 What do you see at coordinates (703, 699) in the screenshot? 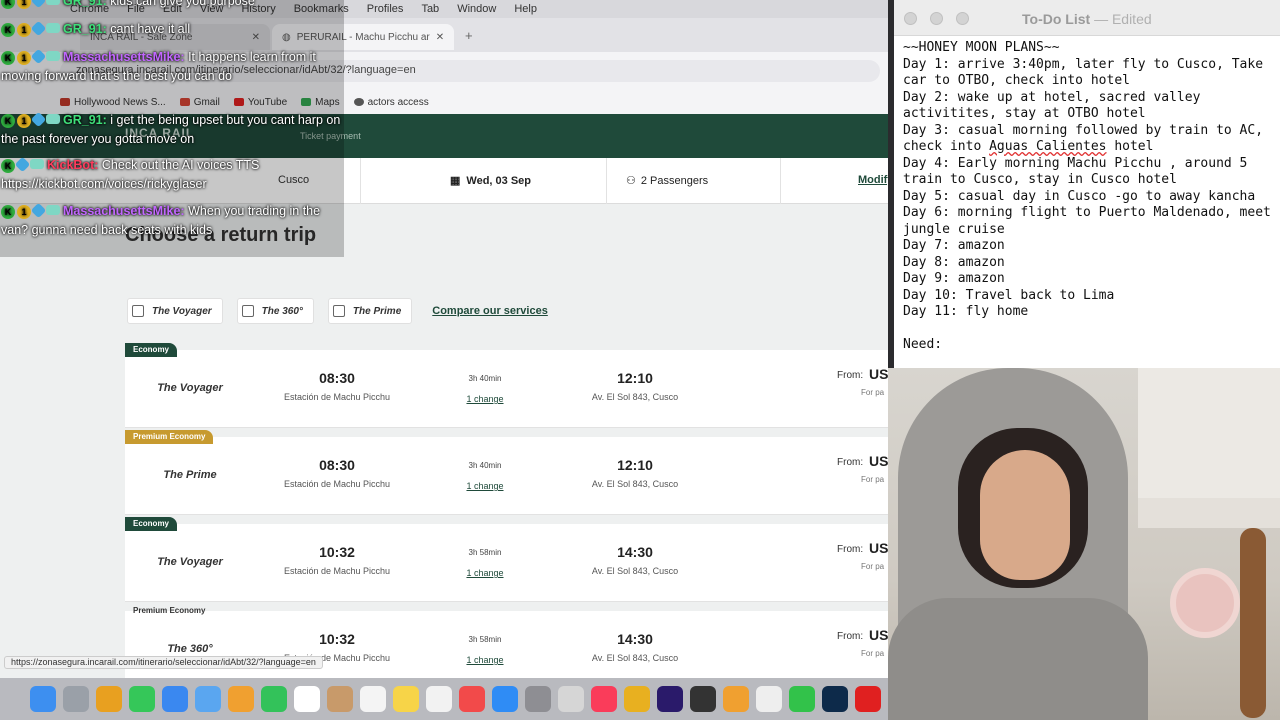
I see `piano-icon` at bounding box center [703, 699].